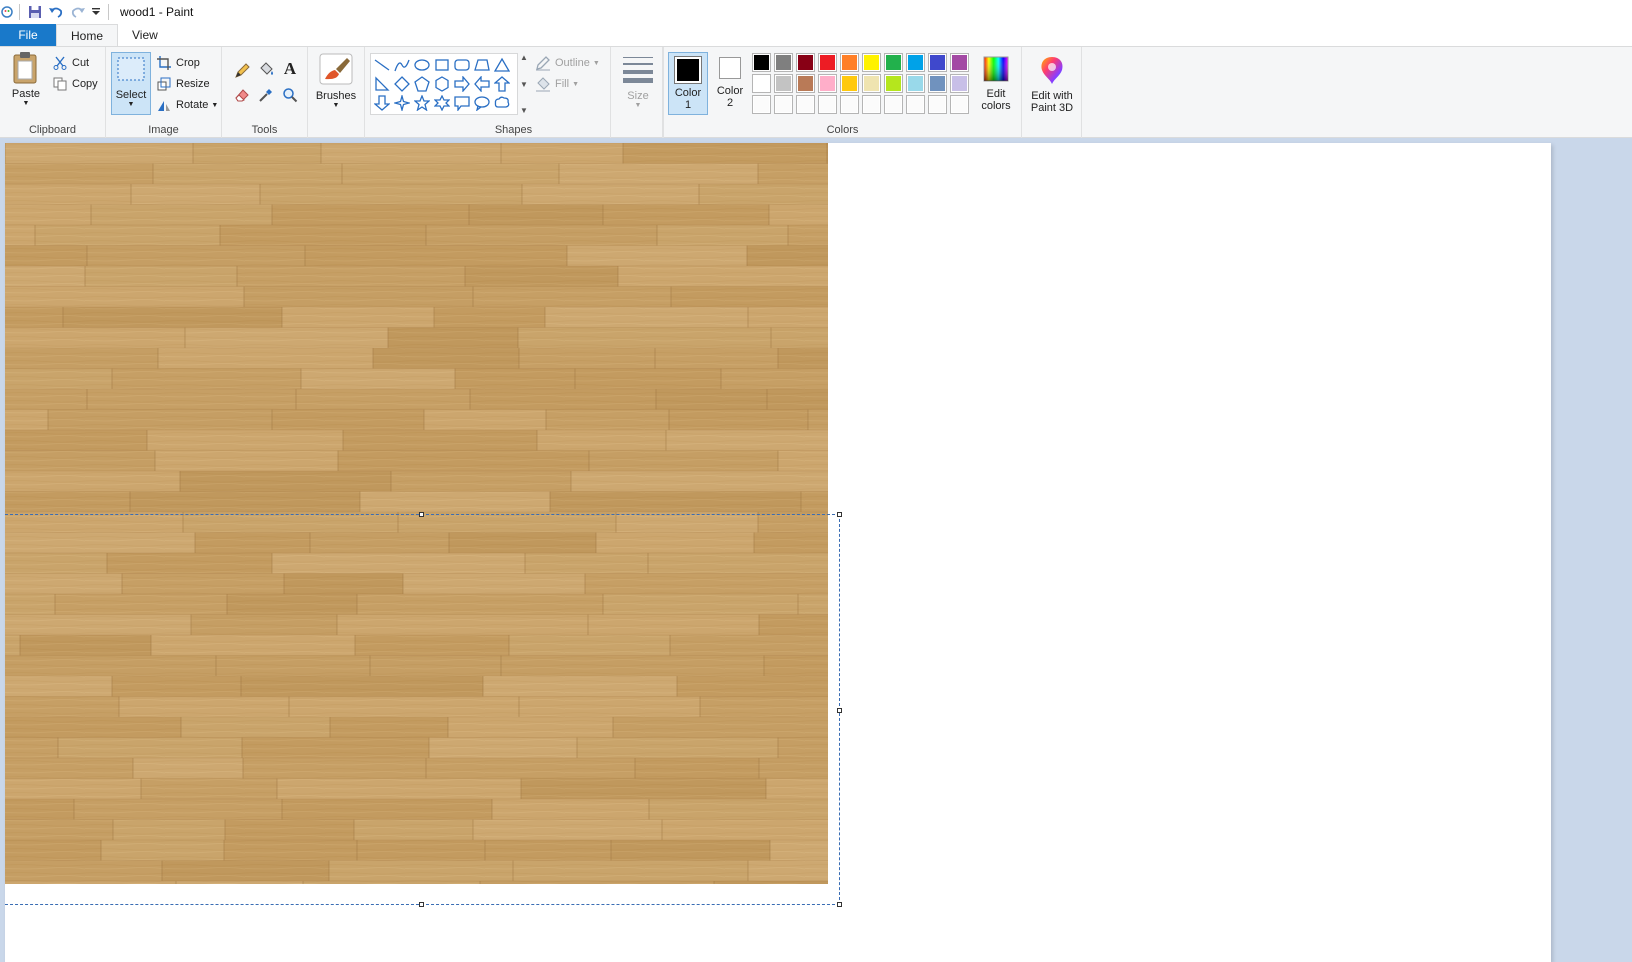 The image size is (1632, 962). I want to click on select-button: Select ▼, so click(131, 83).